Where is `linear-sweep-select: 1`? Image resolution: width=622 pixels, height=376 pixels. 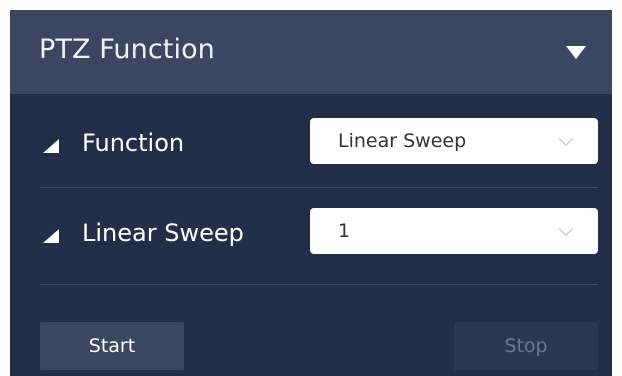 linear-sweep-select: 1 is located at coordinates (454, 231).